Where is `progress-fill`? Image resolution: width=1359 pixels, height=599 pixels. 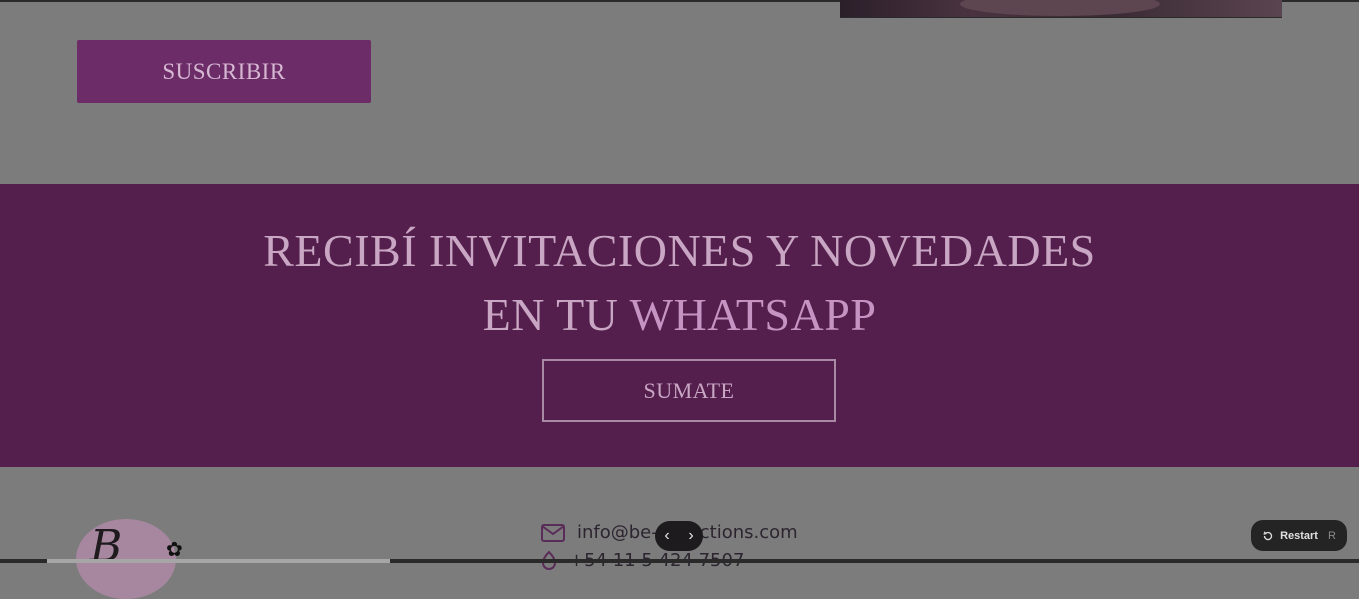
progress-fill is located at coordinates (218, 561).